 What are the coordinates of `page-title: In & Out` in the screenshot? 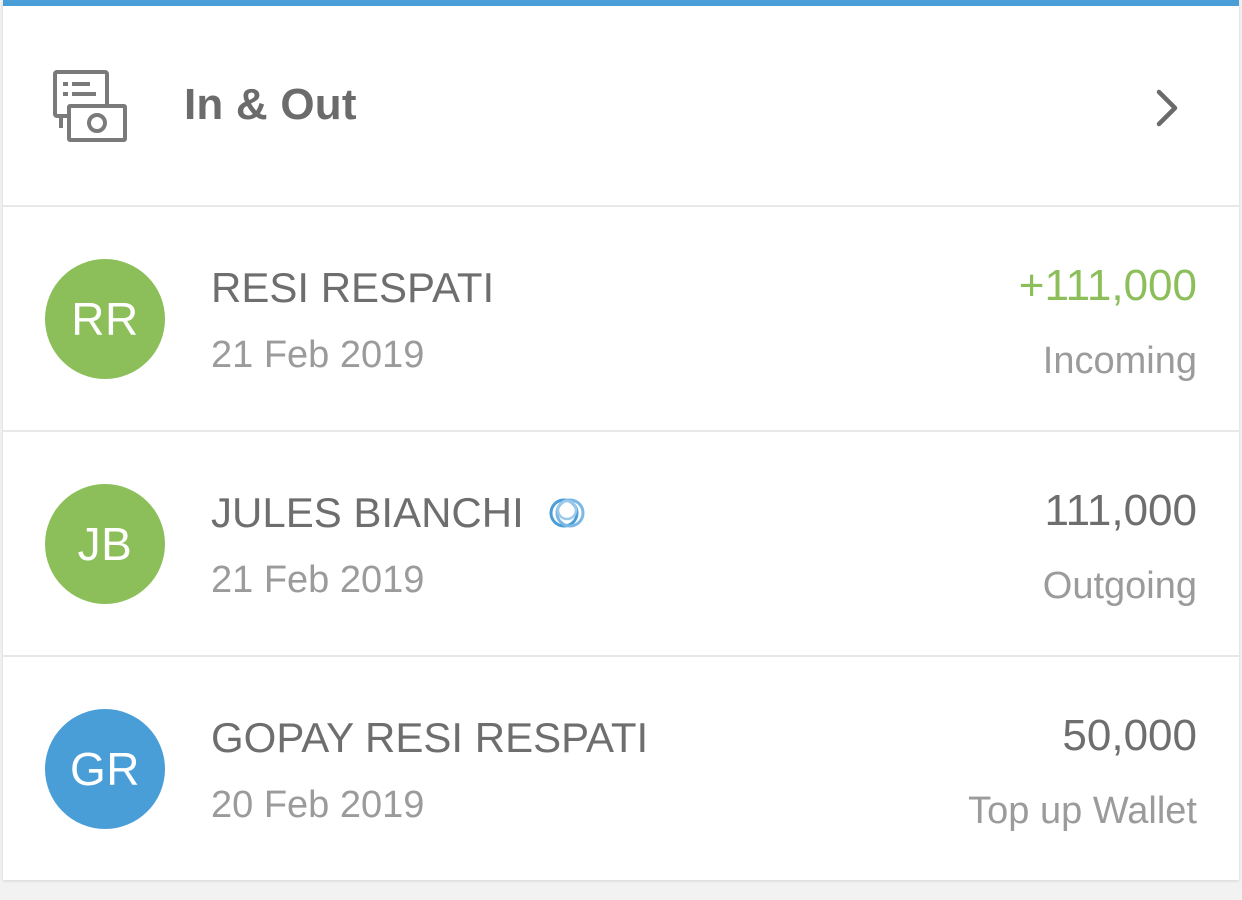 It's located at (270, 104).